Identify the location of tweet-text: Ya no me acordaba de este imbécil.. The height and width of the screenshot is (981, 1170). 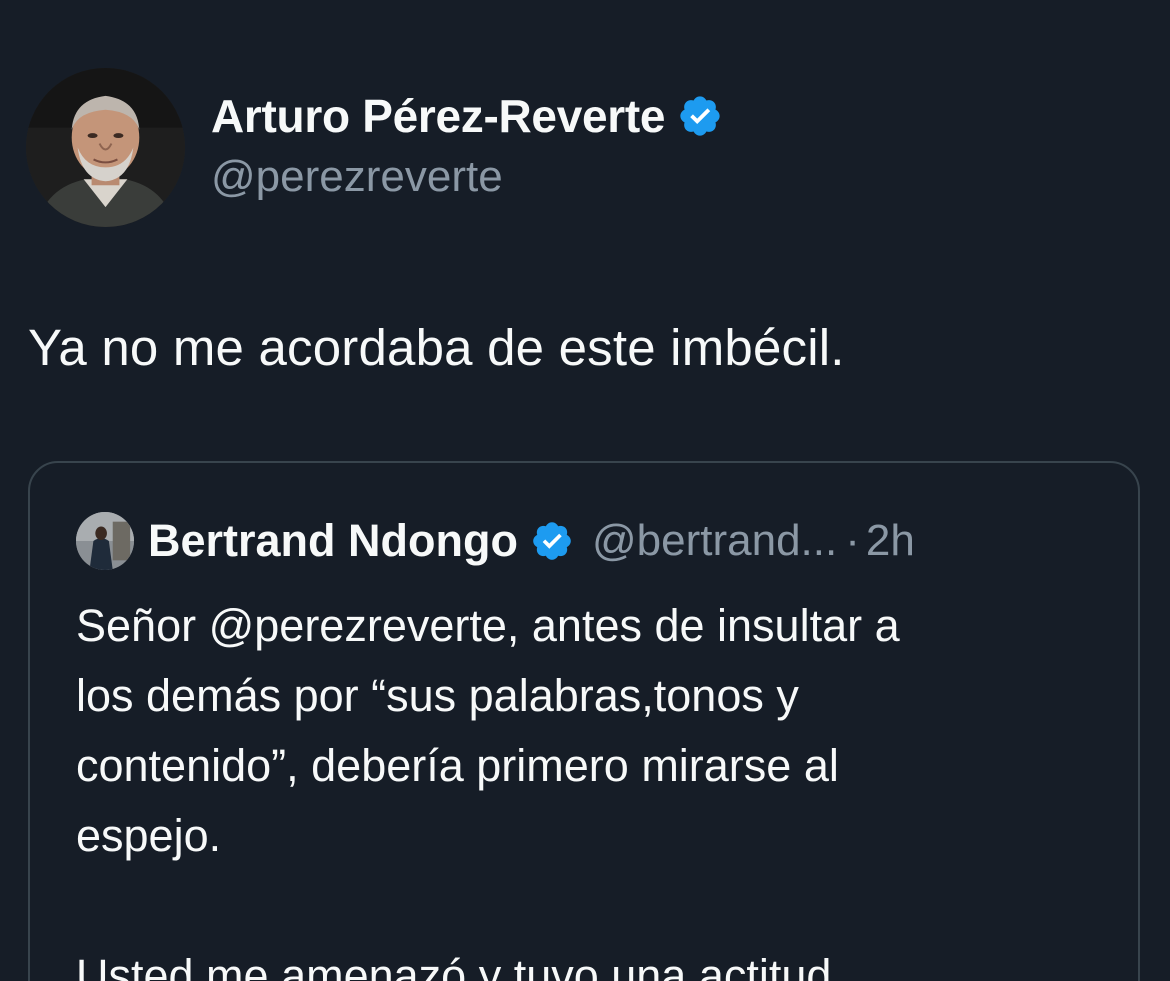
(436, 347).